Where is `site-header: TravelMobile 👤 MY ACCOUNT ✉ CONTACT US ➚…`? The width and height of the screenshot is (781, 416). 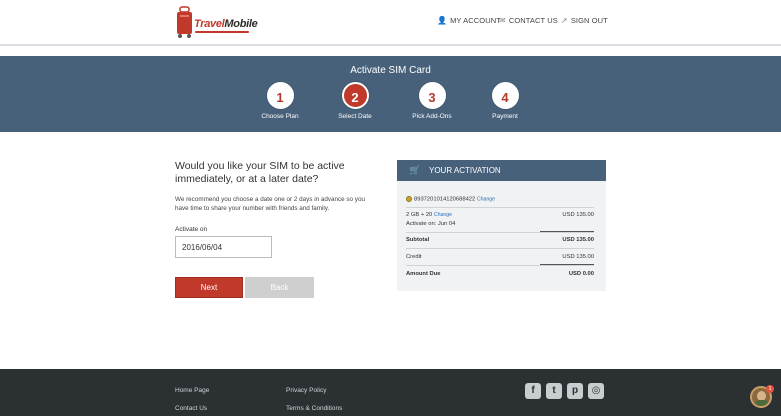 site-header: TravelMobile 👤 MY ACCOUNT ✉ CONTACT US ➚… is located at coordinates (390, 23).